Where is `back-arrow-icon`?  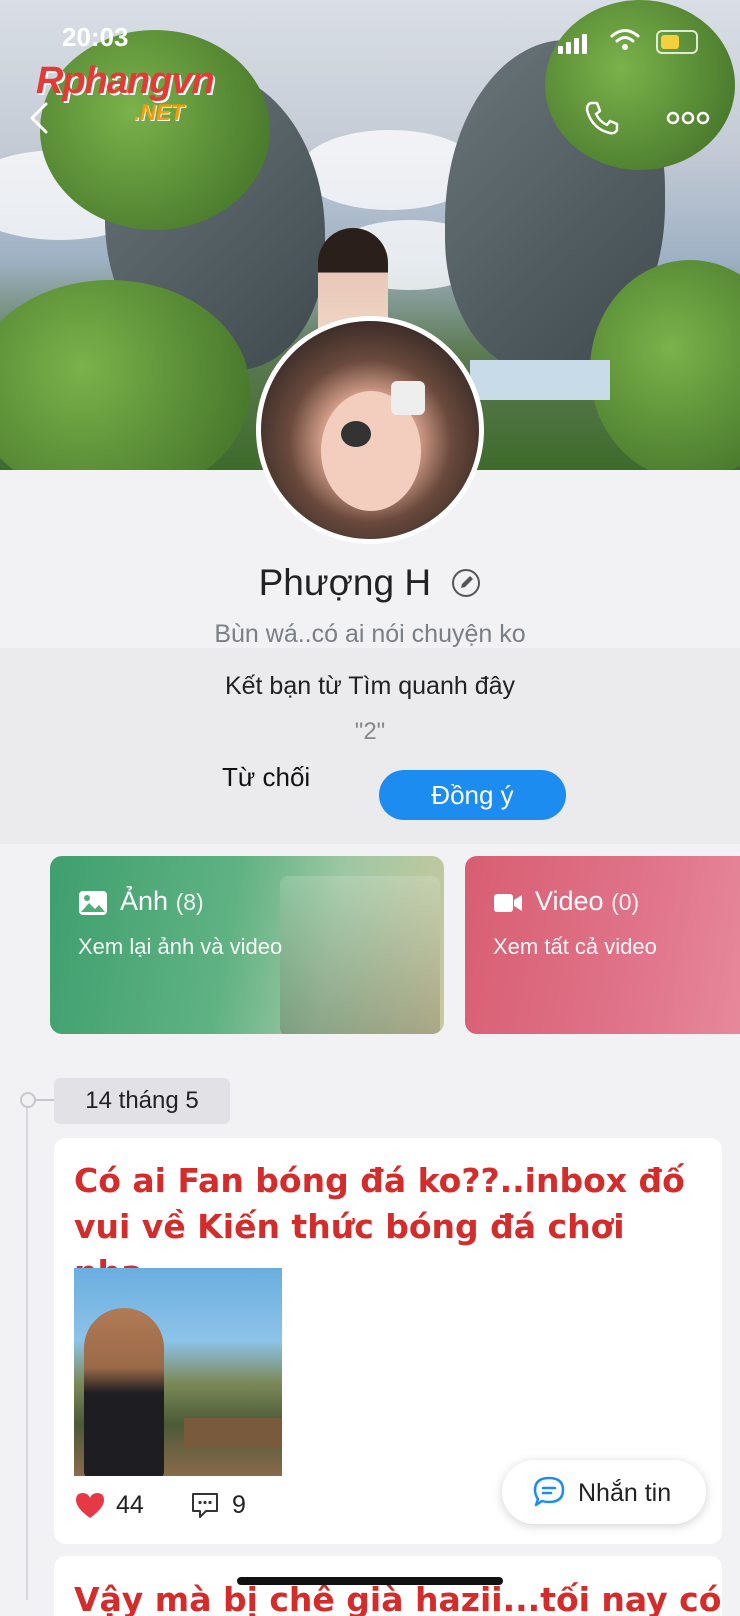 back-arrow-icon is located at coordinates (40, 118).